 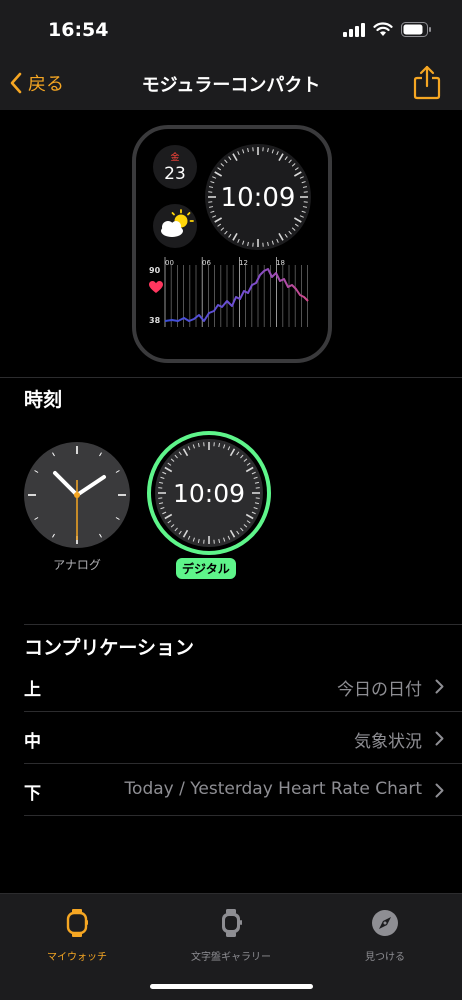 What do you see at coordinates (231, 29) in the screenshot?
I see `status-bar: 16:54` at bounding box center [231, 29].